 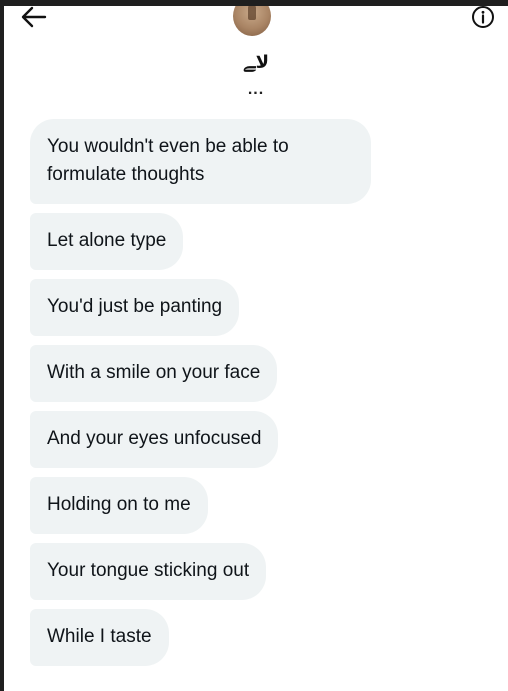 What do you see at coordinates (252, 13) in the screenshot?
I see `avatar-figure` at bounding box center [252, 13].